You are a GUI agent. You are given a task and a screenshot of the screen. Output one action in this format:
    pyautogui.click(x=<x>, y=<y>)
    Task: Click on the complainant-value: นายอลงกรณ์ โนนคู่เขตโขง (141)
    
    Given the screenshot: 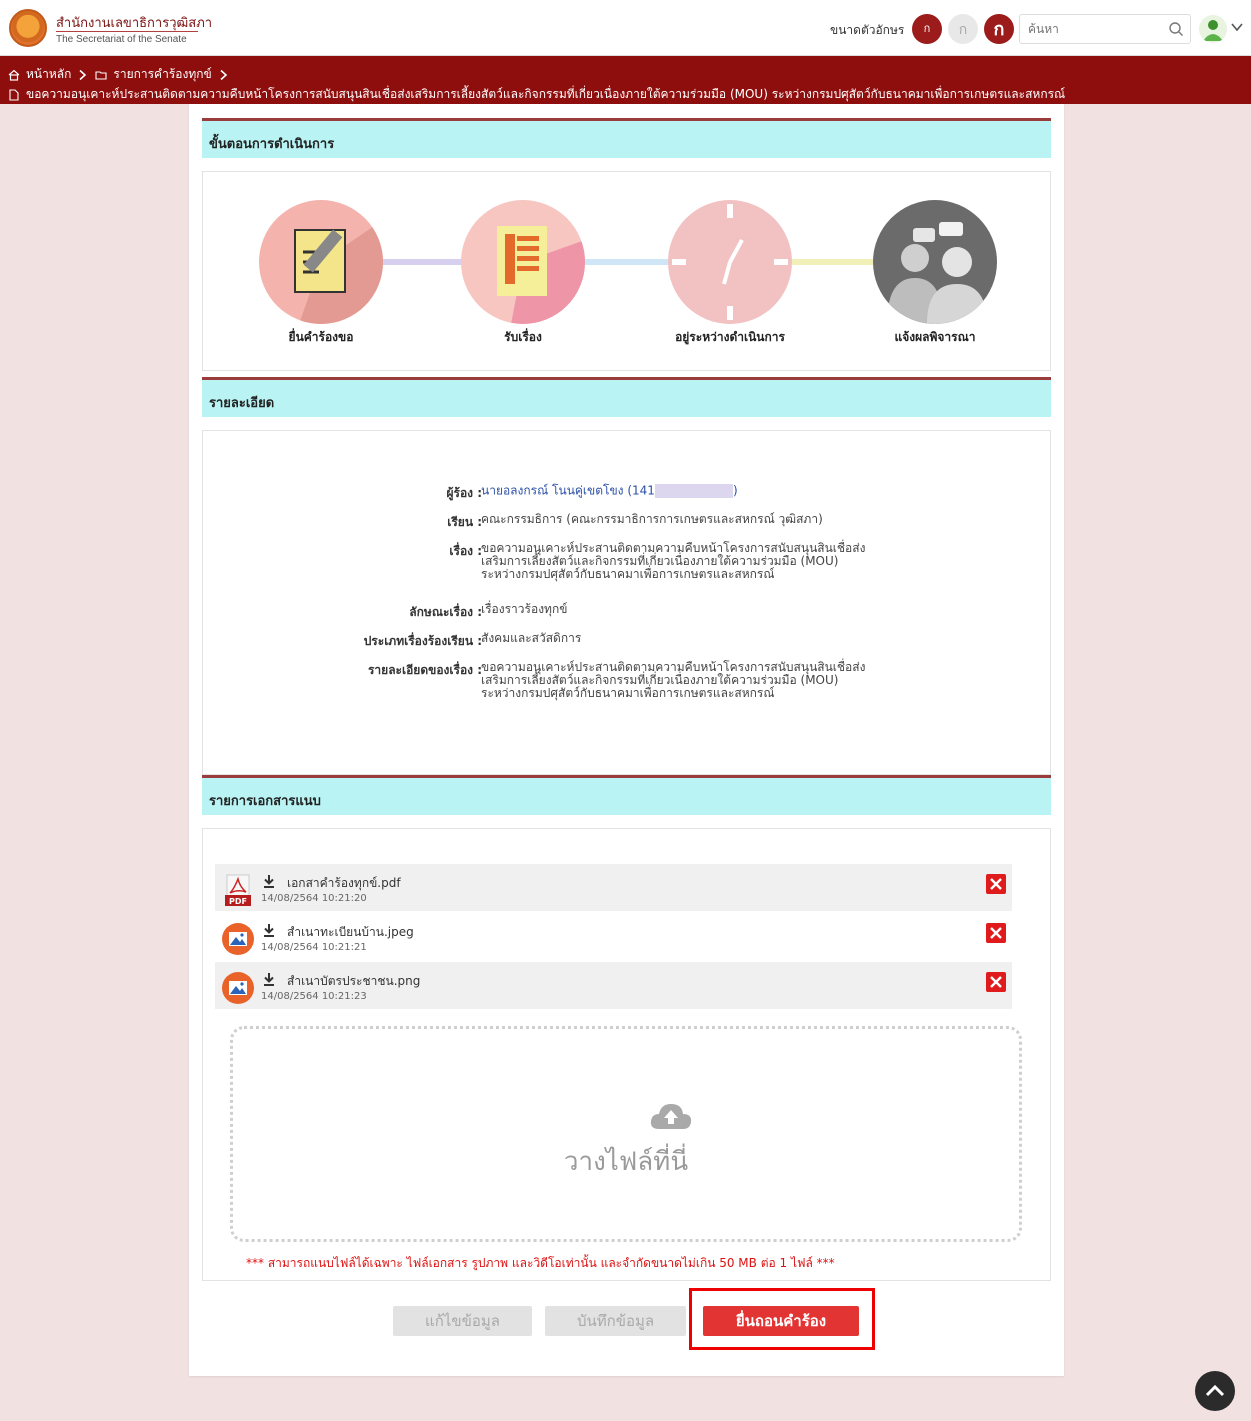 What is the action you would take?
    pyautogui.click(x=681, y=491)
    